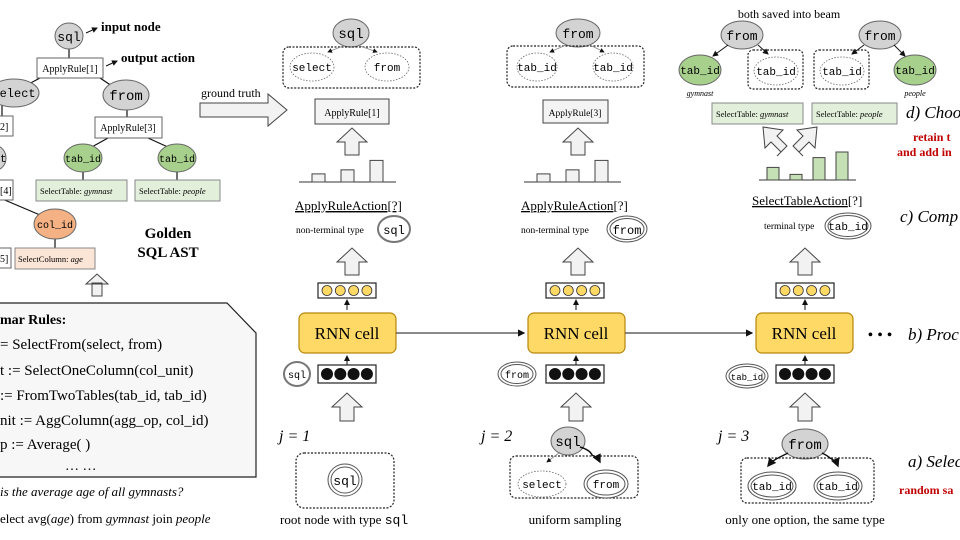  Describe the element at coordinates (627, 231) in the screenshot. I see `step2-type-node-label: from` at that location.